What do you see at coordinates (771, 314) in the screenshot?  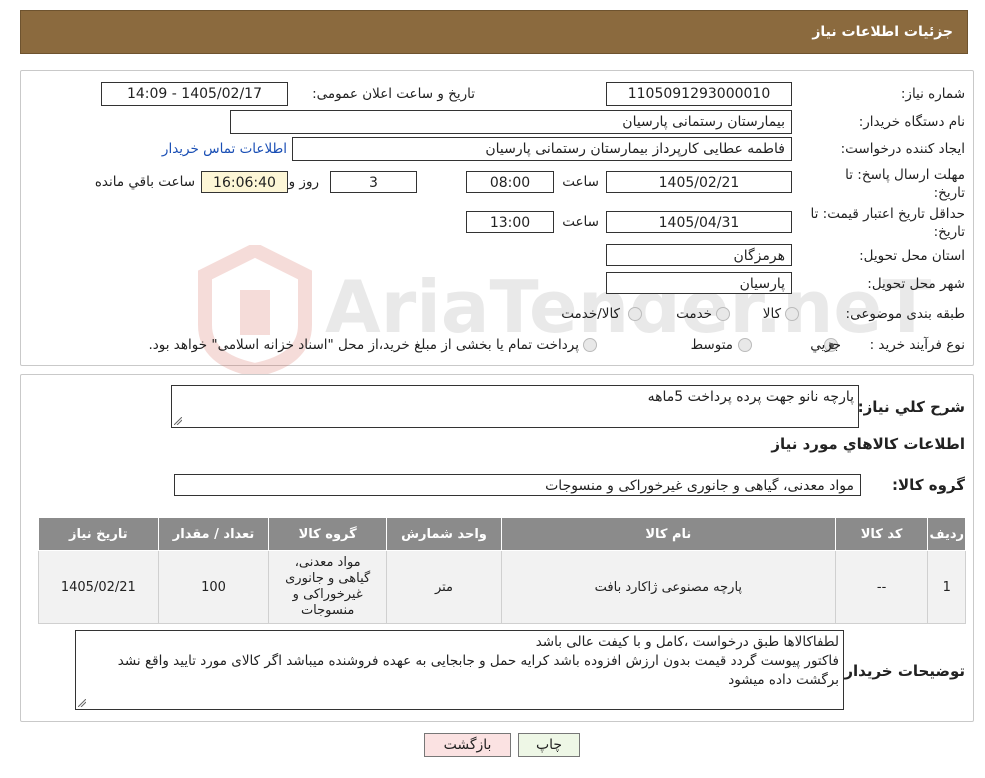 I see `category-option-goods: کالا` at bounding box center [771, 314].